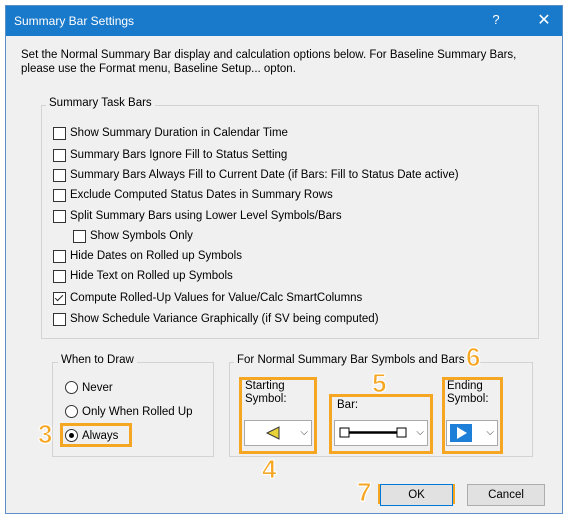  I want to click on title-bar: Summary Bar Settings ? ✕, so click(284, 21).